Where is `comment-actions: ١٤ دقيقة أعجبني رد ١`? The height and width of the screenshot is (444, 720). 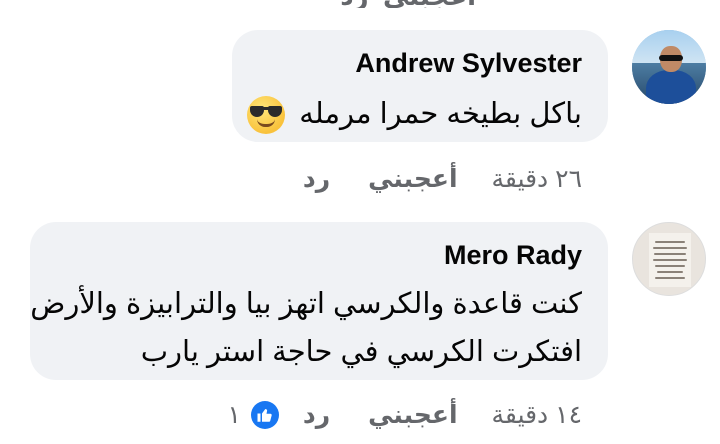 comment-actions: ١٤ دقيقة أعجبني رد ١ is located at coordinates (404, 415).